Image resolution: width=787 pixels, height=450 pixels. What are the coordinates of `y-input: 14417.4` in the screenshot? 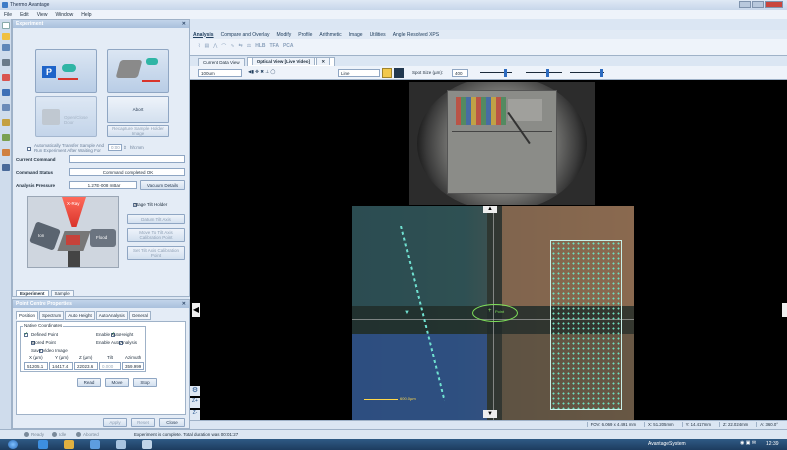 It's located at (61, 366).